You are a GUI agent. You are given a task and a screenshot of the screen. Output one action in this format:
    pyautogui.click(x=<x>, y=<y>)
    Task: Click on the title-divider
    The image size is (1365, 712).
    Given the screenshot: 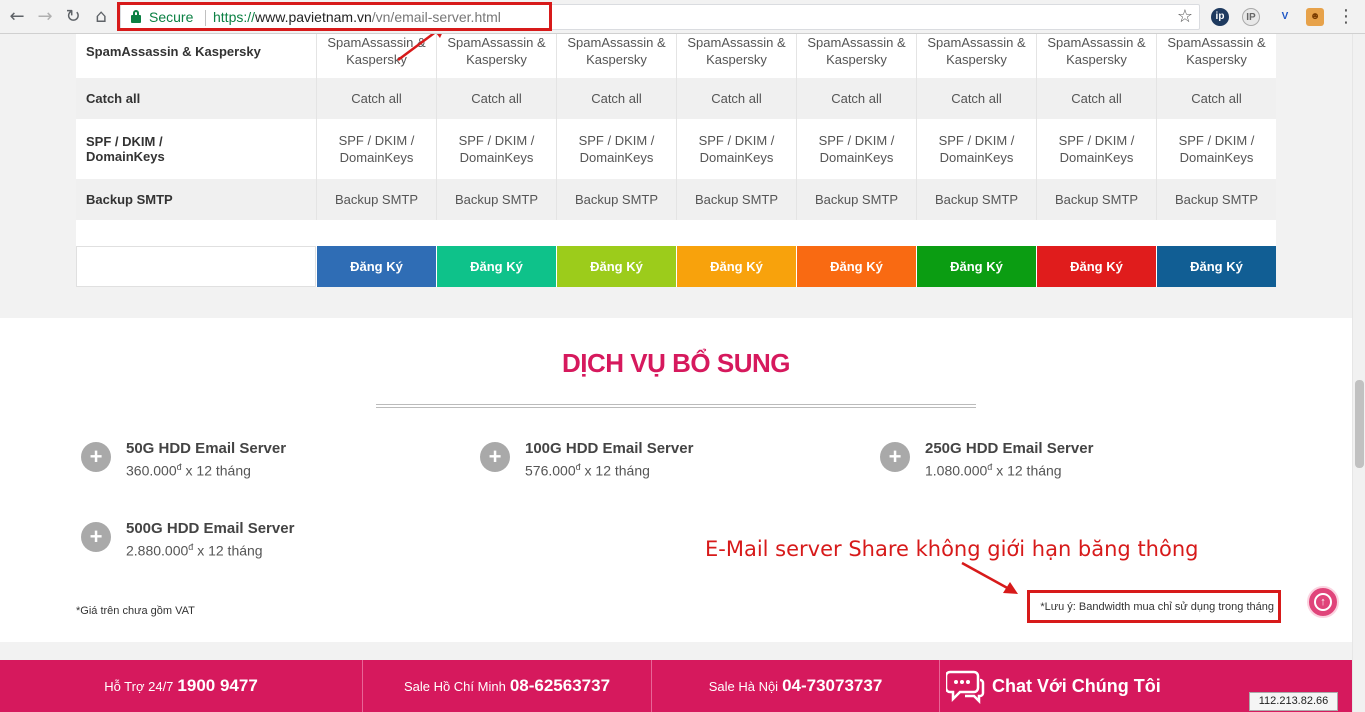 What is the action you would take?
    pyautogui.click(x=676, y=406)
    